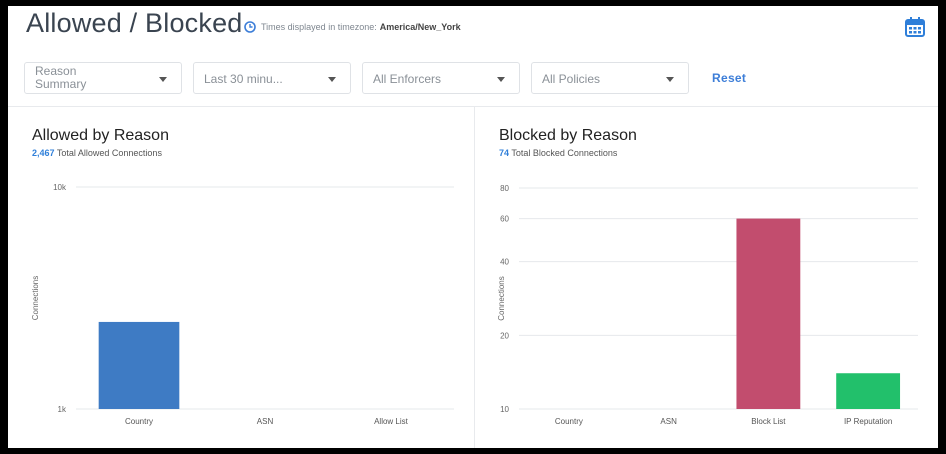 This screenshot has width=946, height=454. I want to click on enforcers-dropdown: All Enforcers, so click(441, 78).